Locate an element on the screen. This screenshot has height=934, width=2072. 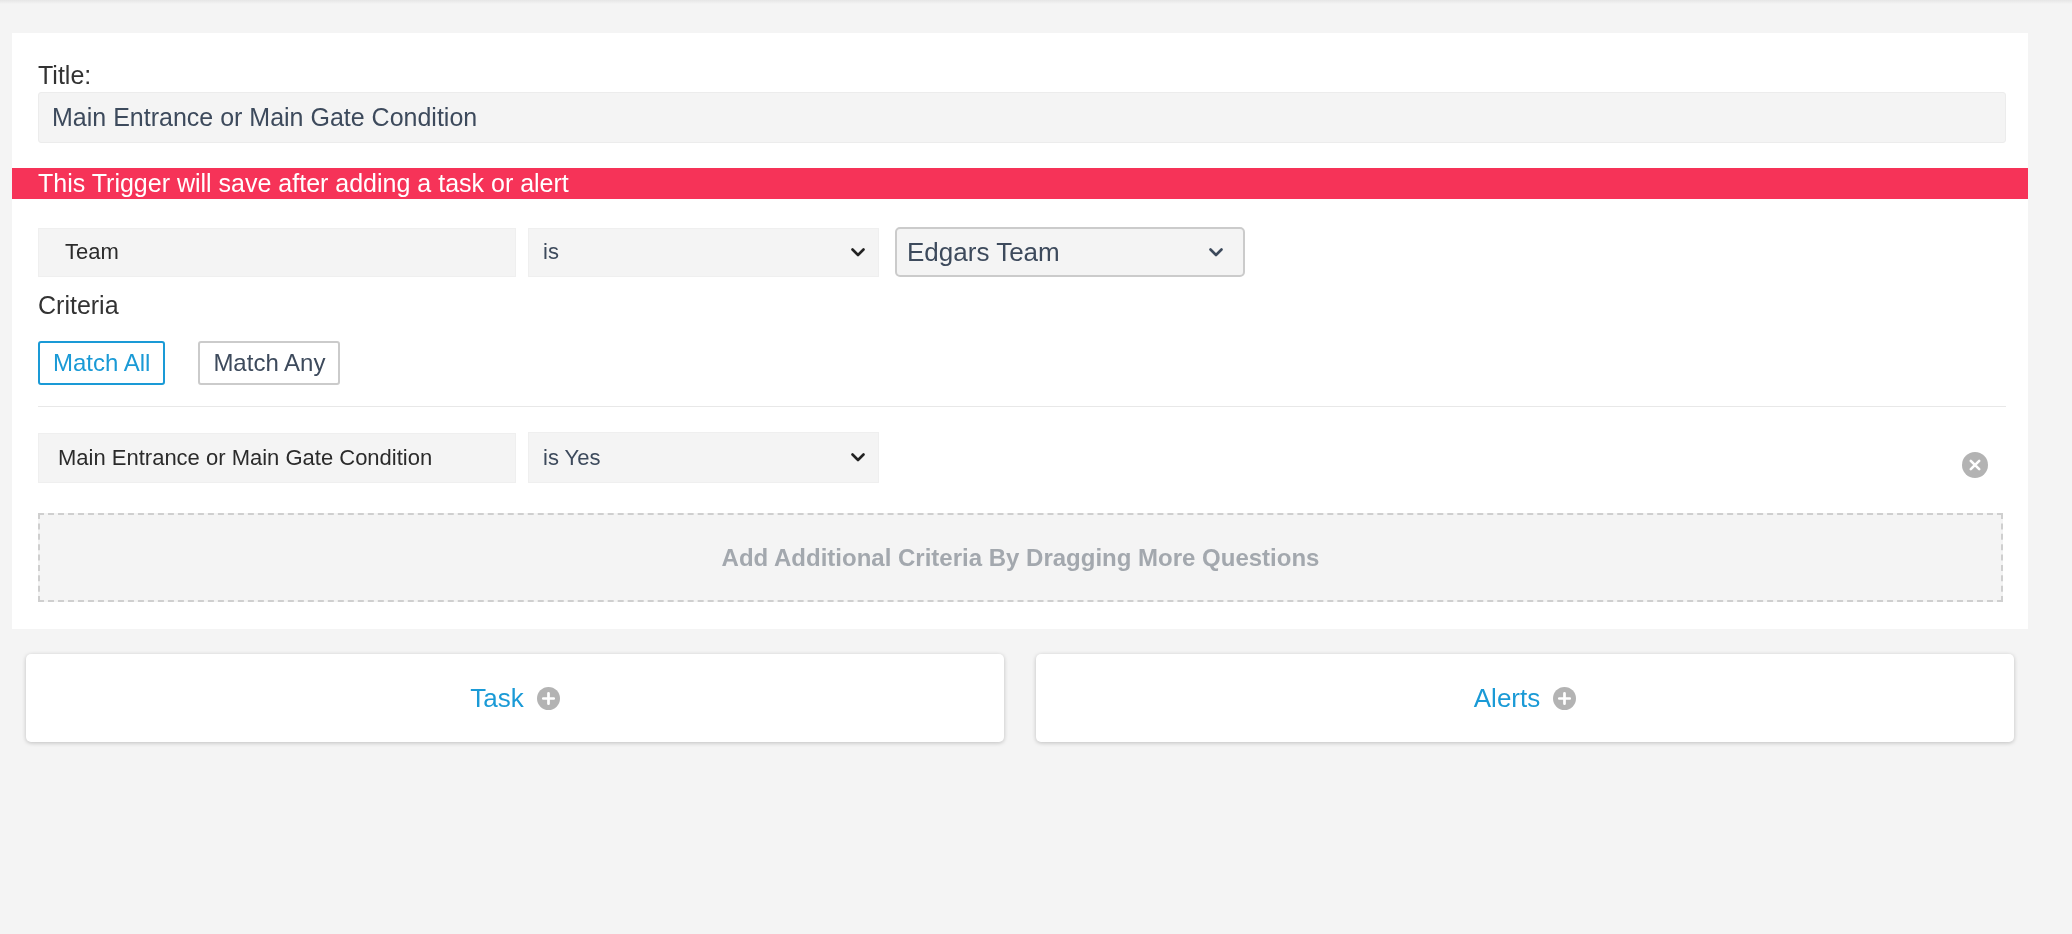
operator-dropdown: is is located at coordinates (703, 252).